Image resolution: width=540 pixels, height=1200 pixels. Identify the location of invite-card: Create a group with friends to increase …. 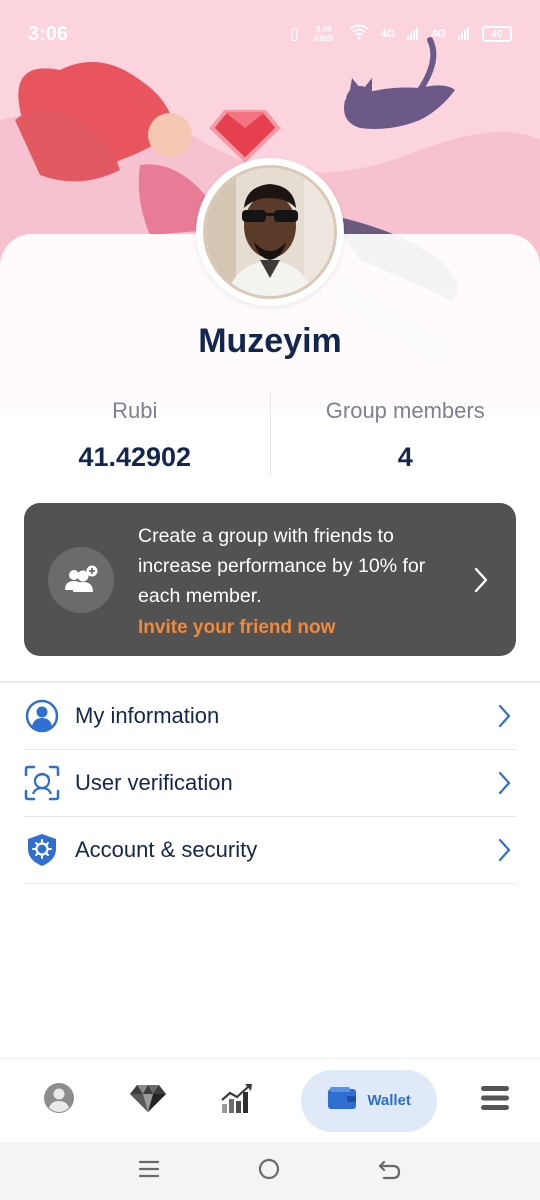
(270, 579).